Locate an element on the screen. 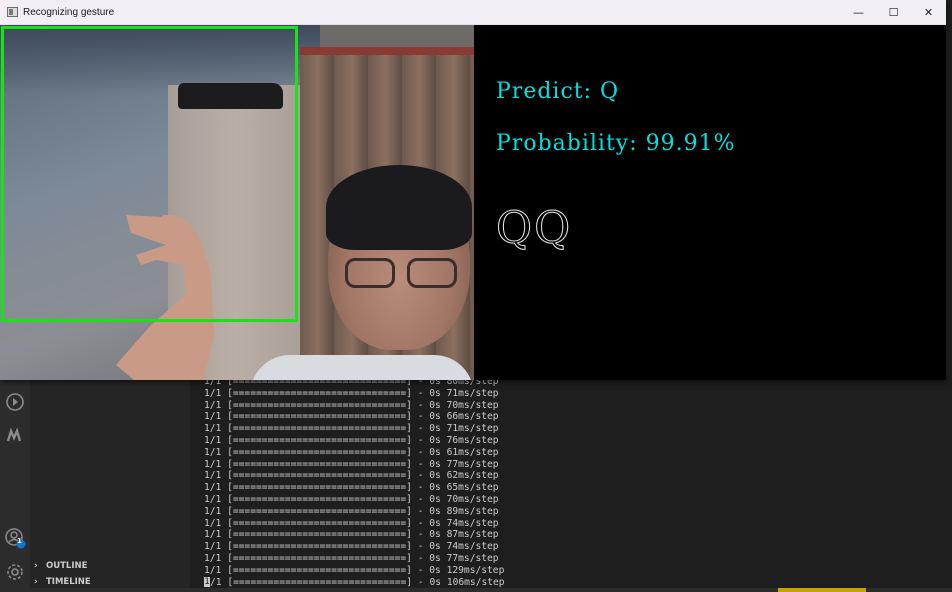 This screenshot has width=952, height=592. predict-value: Q is located at coordinates (610, 91).